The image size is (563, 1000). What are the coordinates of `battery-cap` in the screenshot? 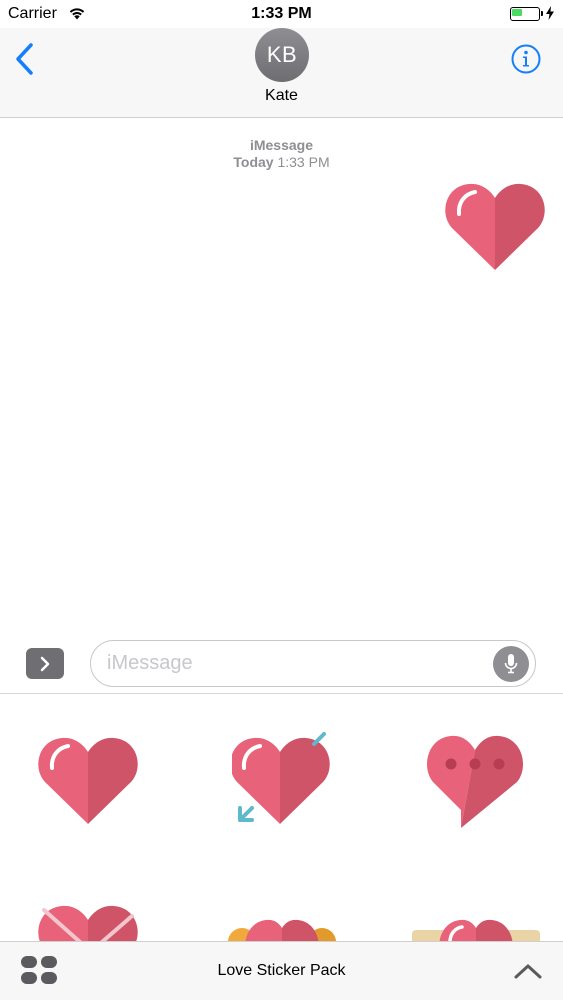 It's located at (542, 13).